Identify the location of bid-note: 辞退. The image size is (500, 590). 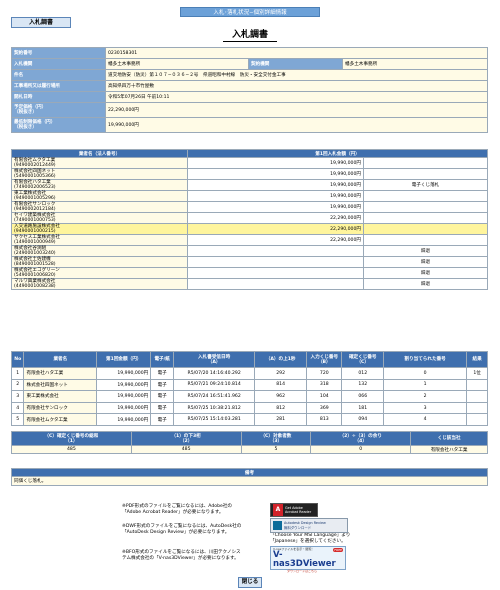
(425, 273).